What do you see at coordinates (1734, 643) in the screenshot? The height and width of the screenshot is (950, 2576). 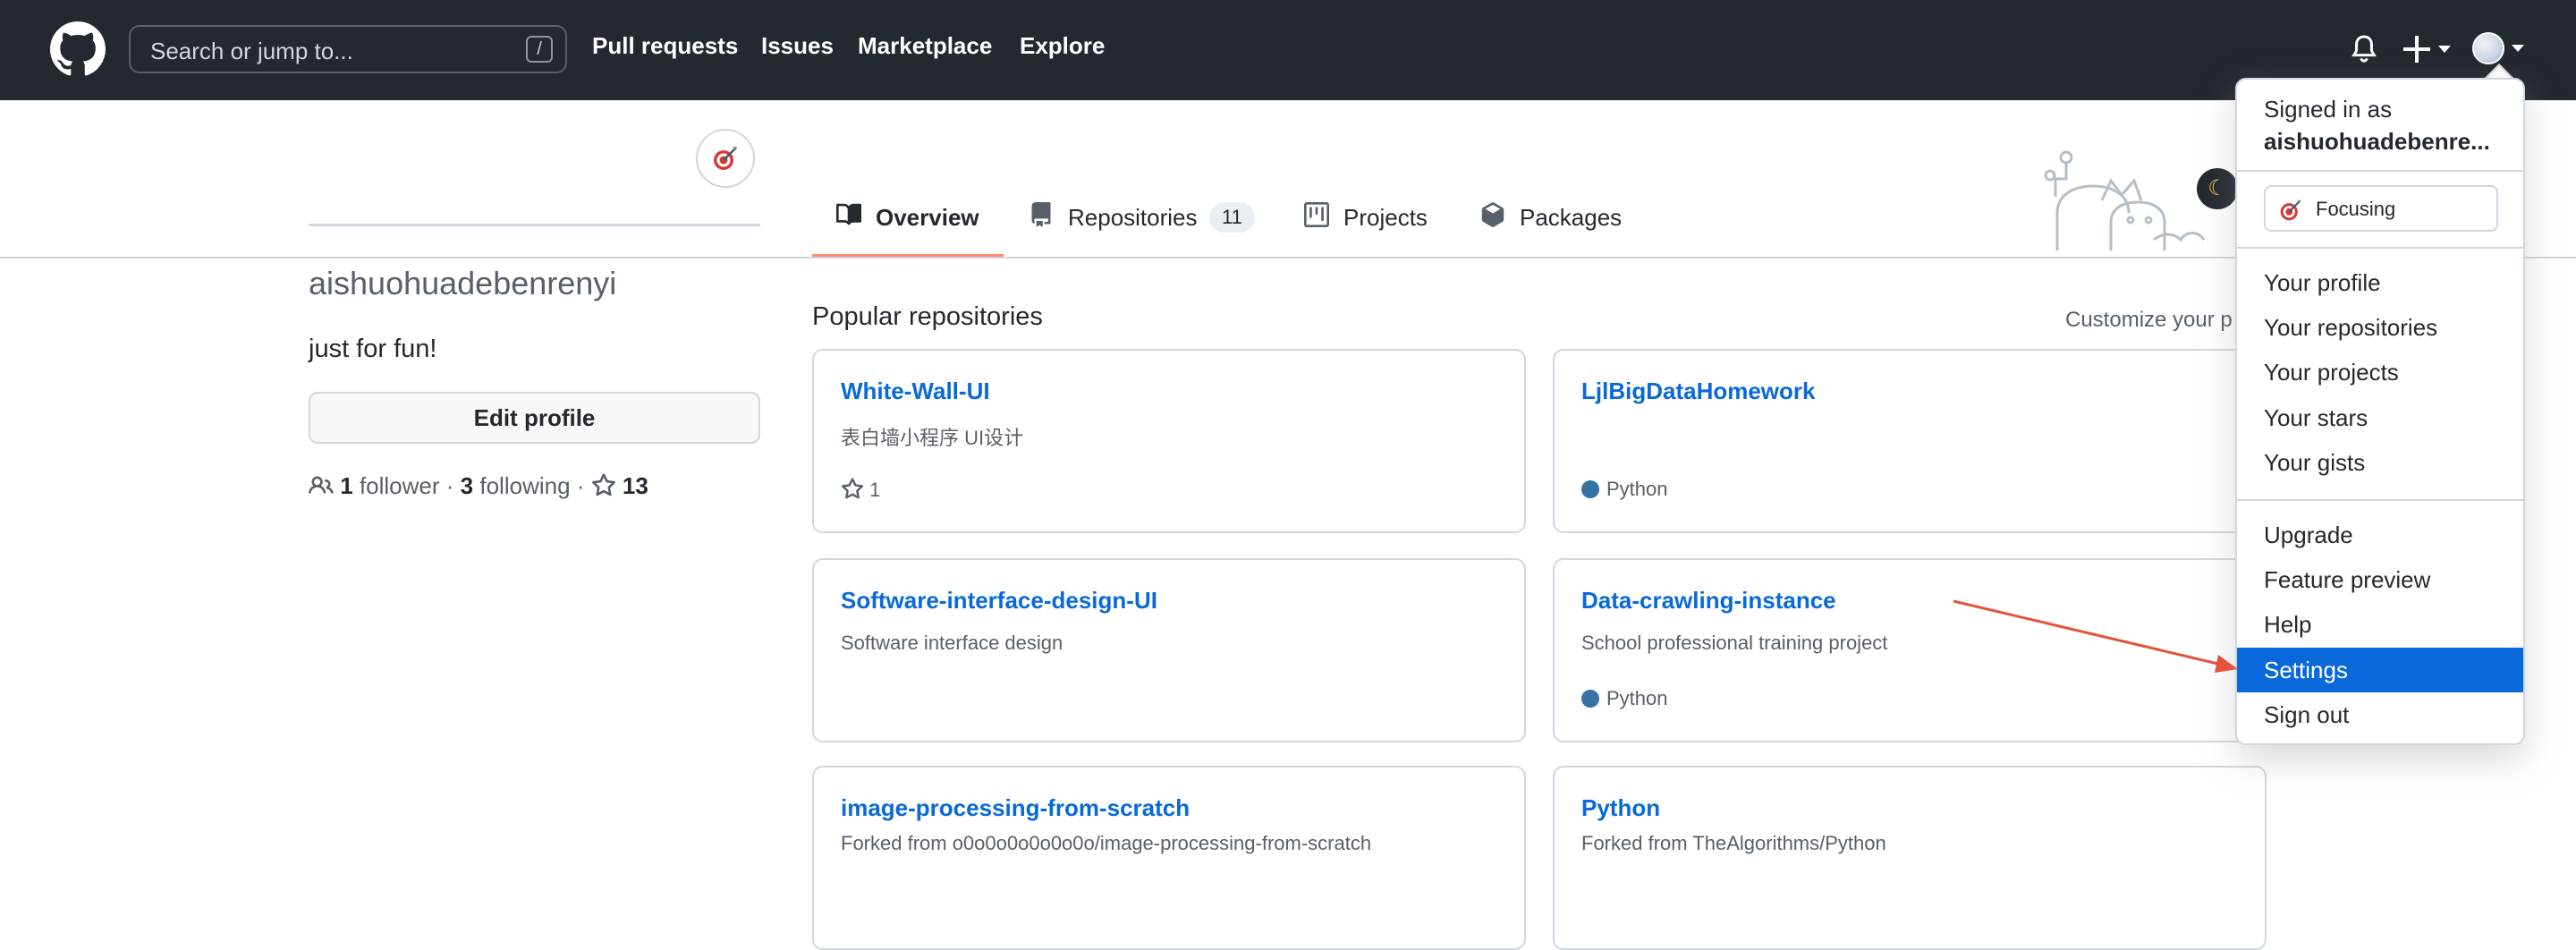 I see `repo-description: School professional training project` at bounding box center [1734, 643].